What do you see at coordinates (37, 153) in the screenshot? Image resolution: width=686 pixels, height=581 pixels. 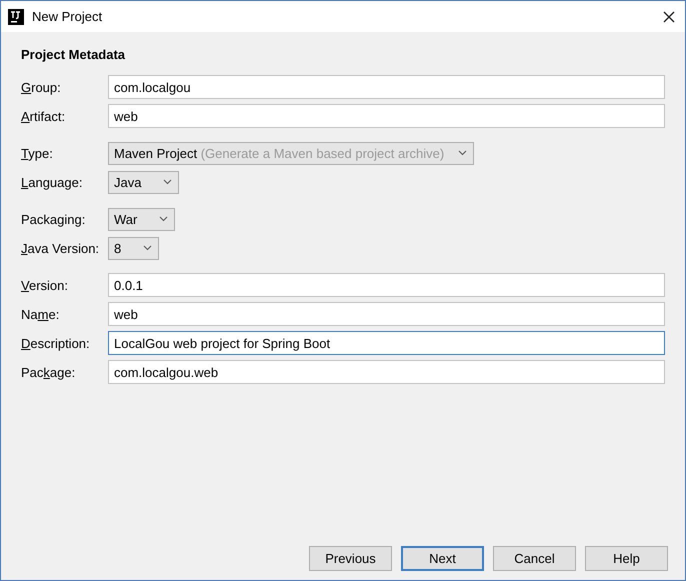 I see `field-label: Type:` at bounding box center [37, 153].